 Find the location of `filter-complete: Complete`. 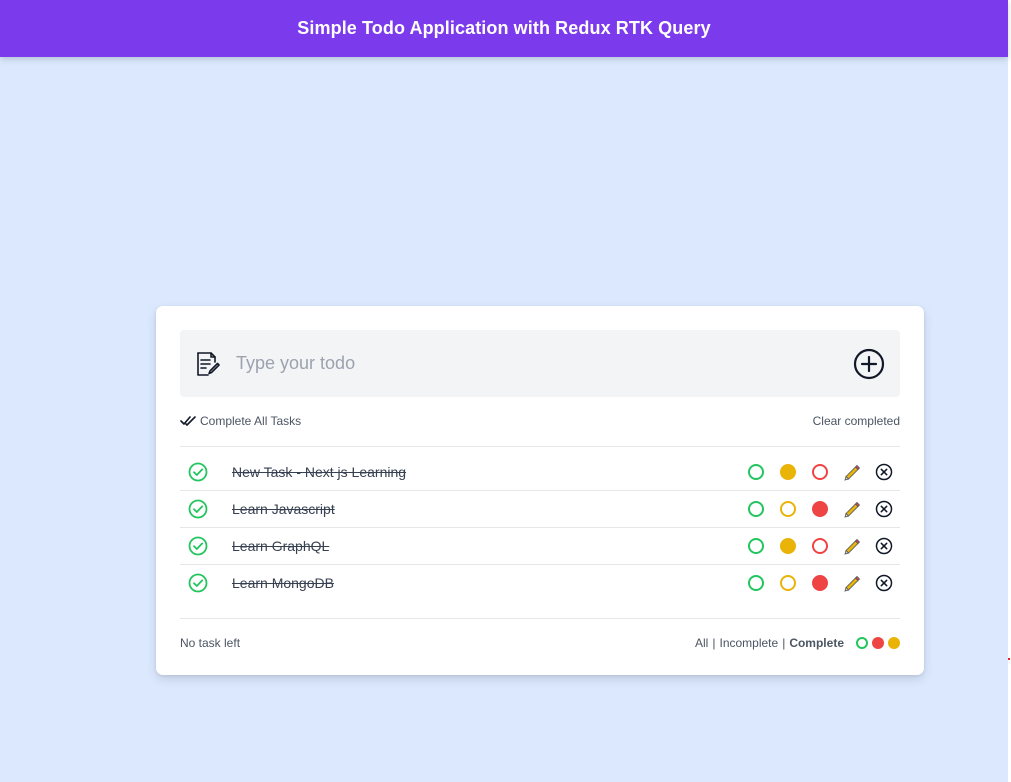

filter-complete: Complete is located at coordinates (816, 643).